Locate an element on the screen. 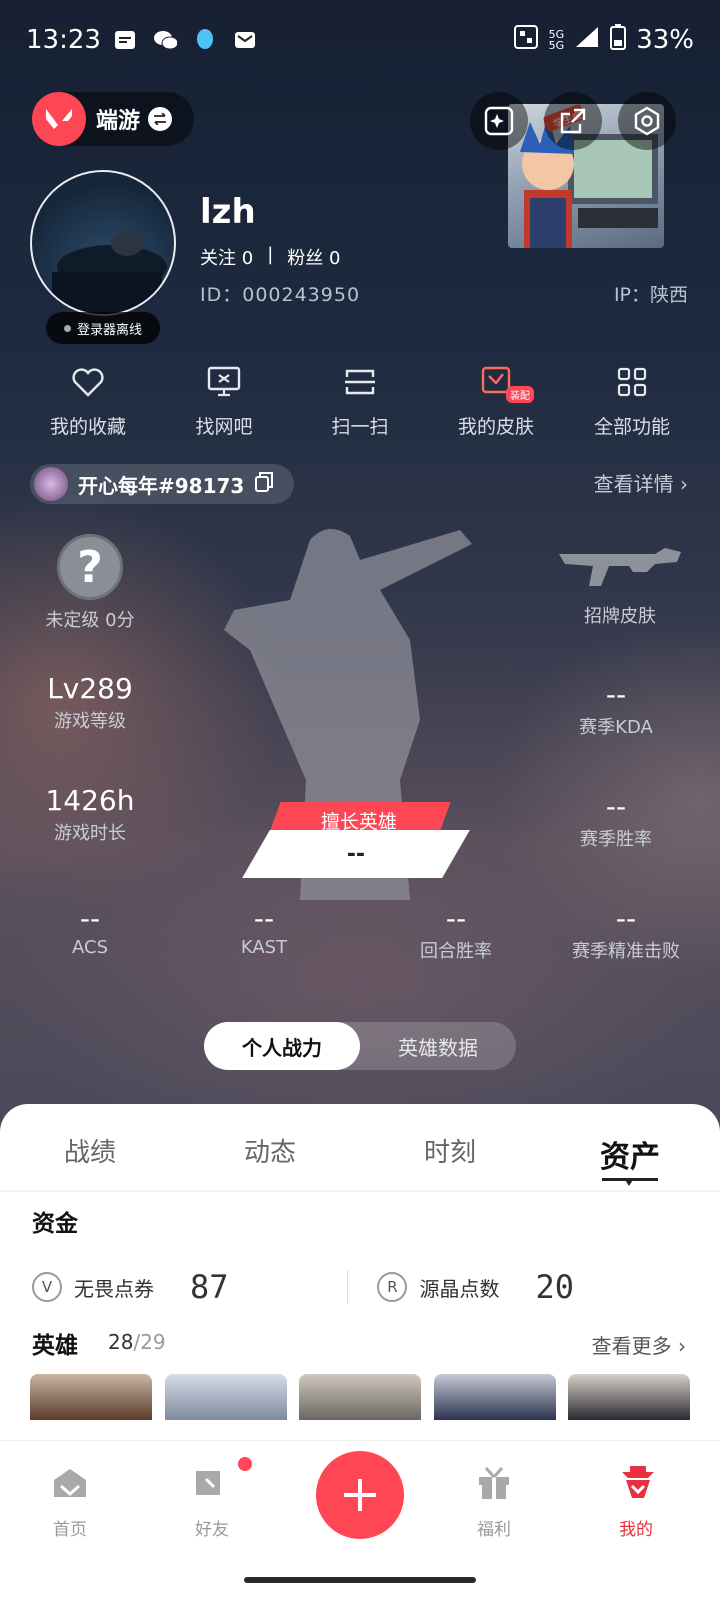 The width and height of the screenshot is (720, 1600). network-2: 5G is located at coordinates (556, 45).